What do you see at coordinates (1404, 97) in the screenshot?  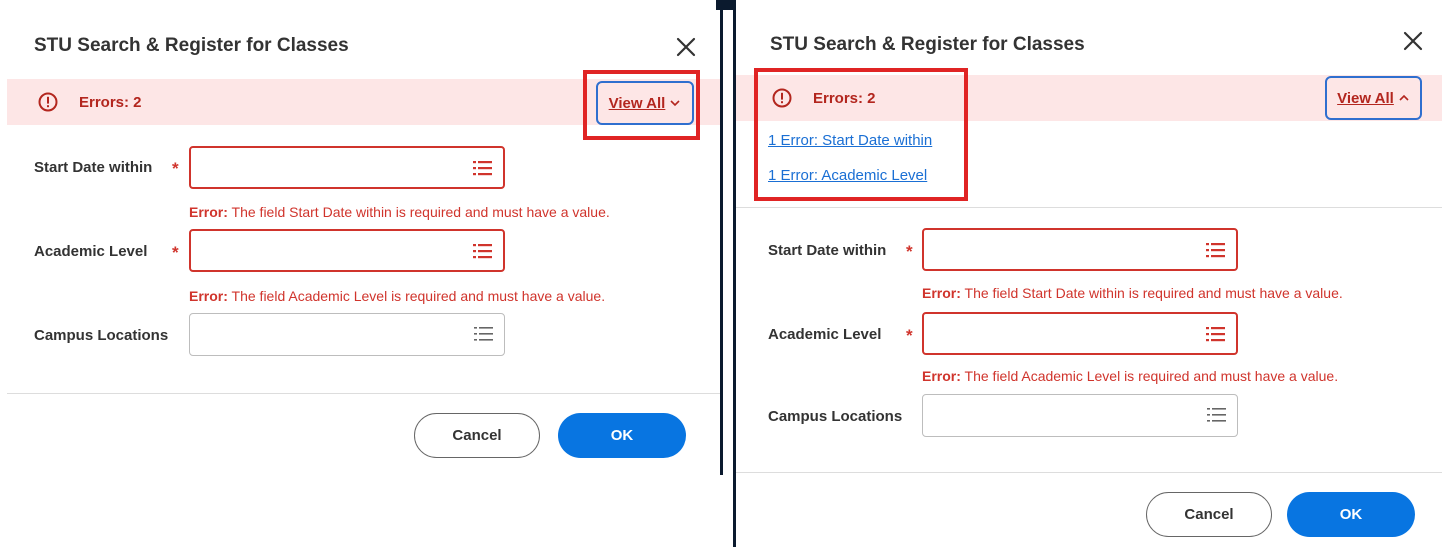 I see `chevron-up-icon` at bounding box center [1404, 97].